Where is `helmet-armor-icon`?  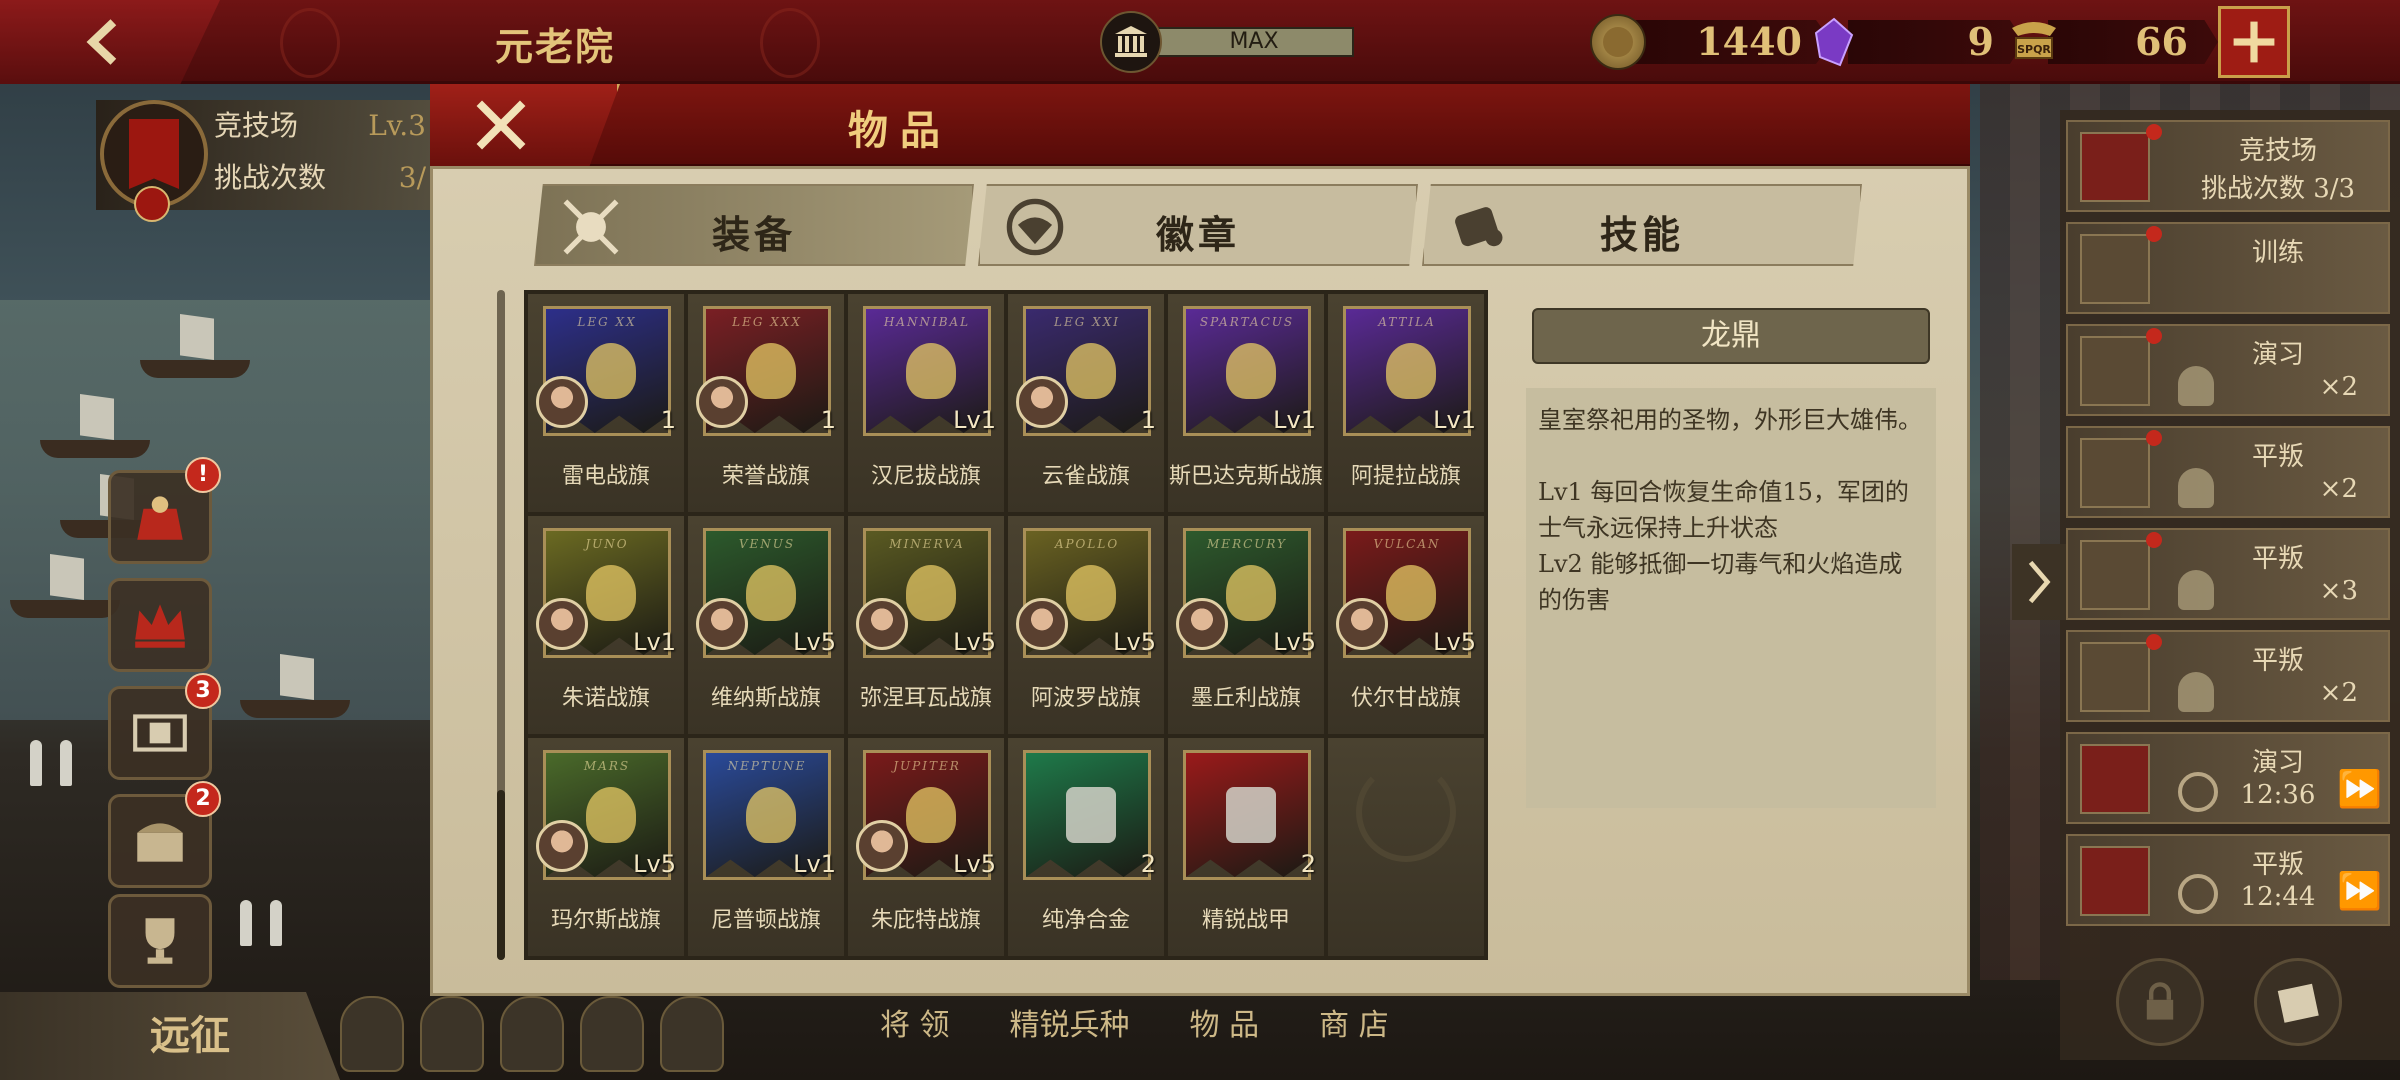
helmet-armor-icon is located at coordinates (1251, 815).